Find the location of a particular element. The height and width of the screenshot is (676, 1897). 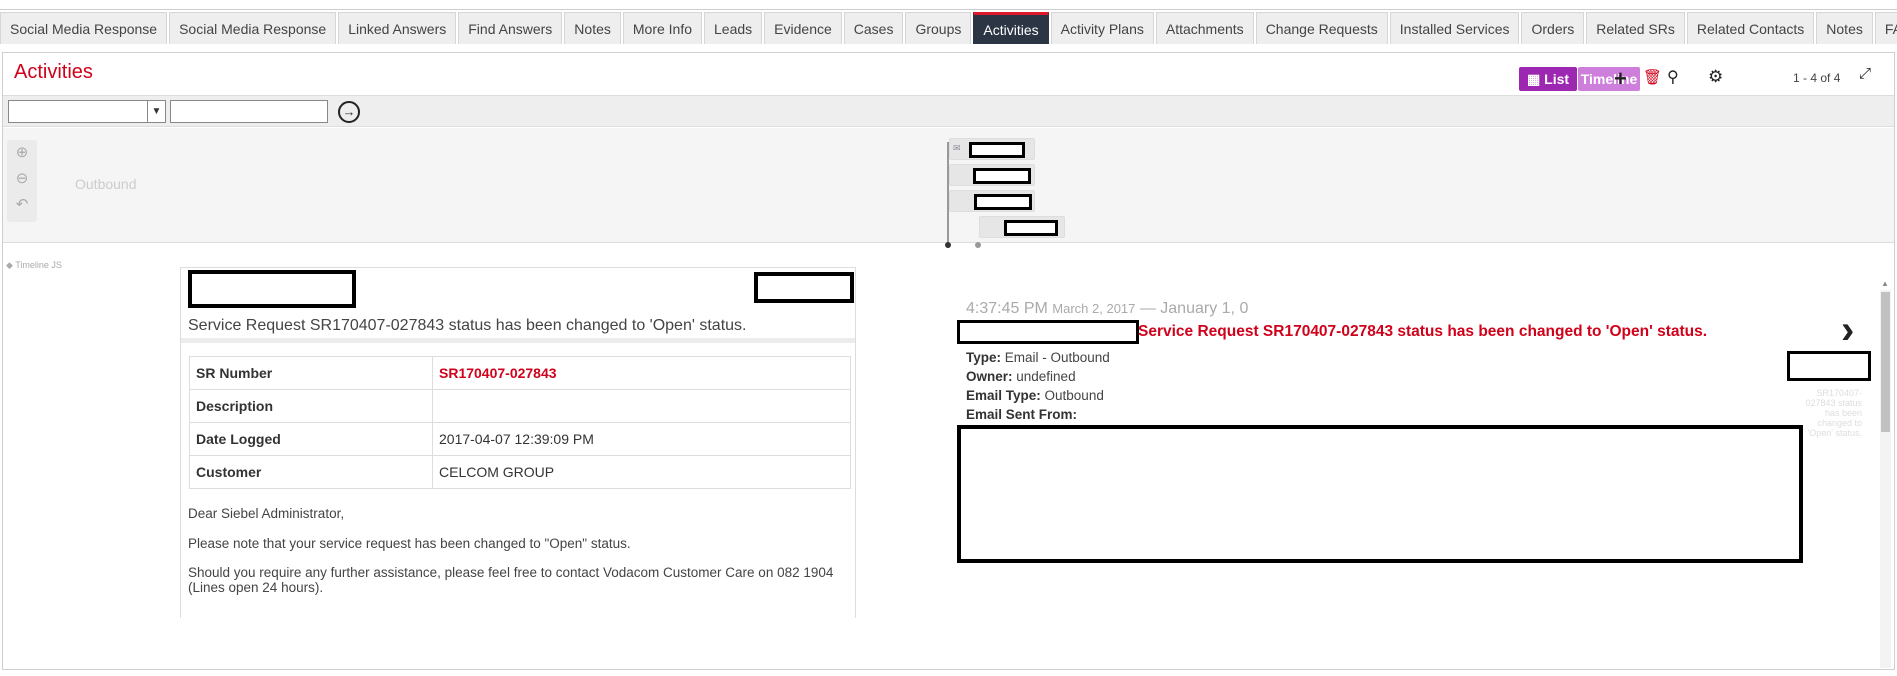

email-greeting: Dear Siebel Administrator, is located at coordinates (266, 513).